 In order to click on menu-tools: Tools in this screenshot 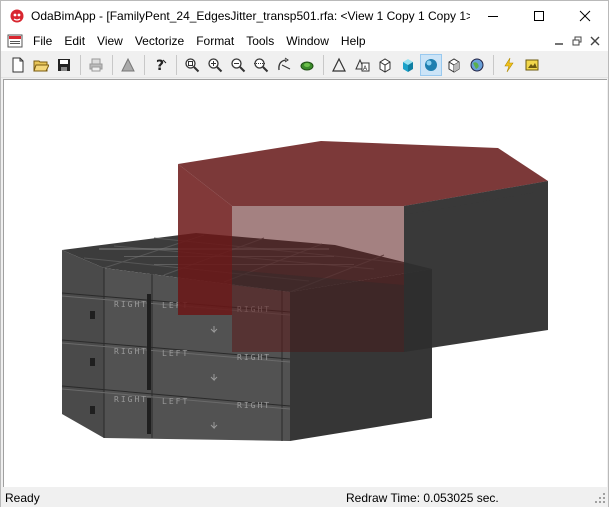, I will do `click(260, 41)`.